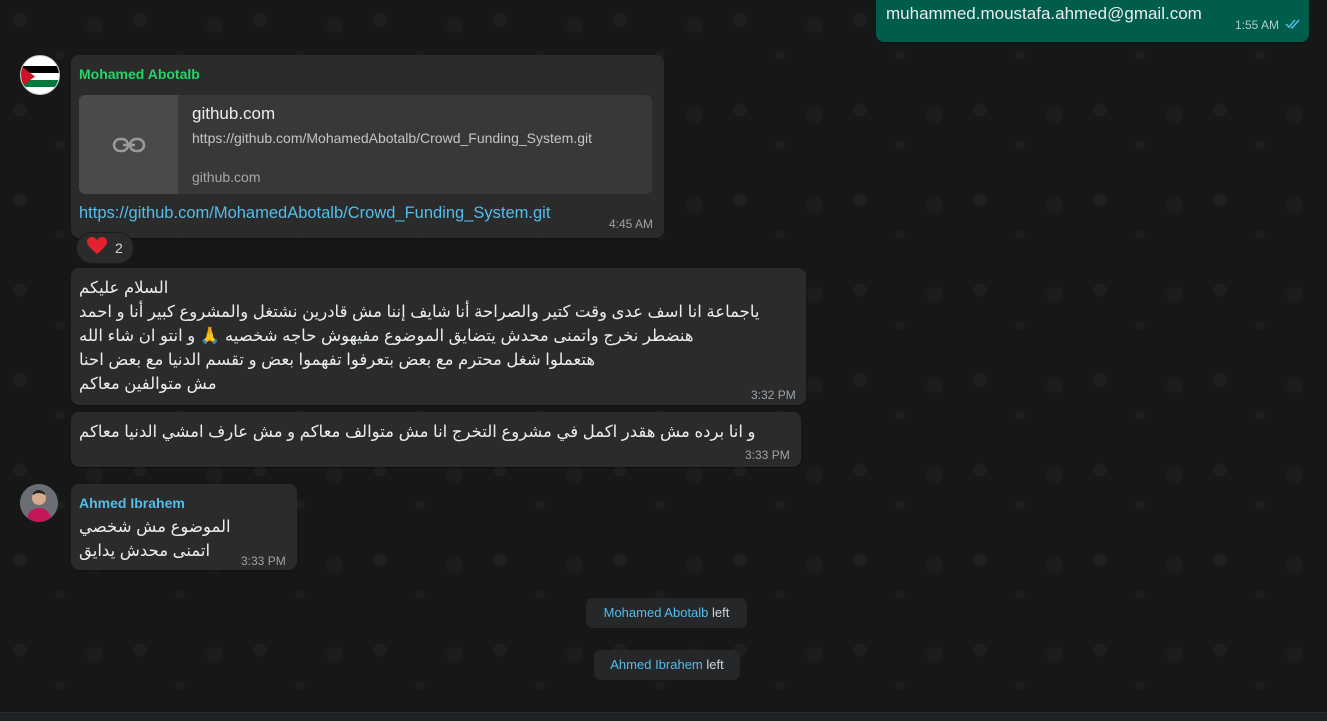 Image resolution: width=1327 pixels, height=721 pixels. What do you see at coordinates (139, 74) in the screenshot?
I see `sender-name: Mohamed Abotalb` at bounding box center [139, 74].